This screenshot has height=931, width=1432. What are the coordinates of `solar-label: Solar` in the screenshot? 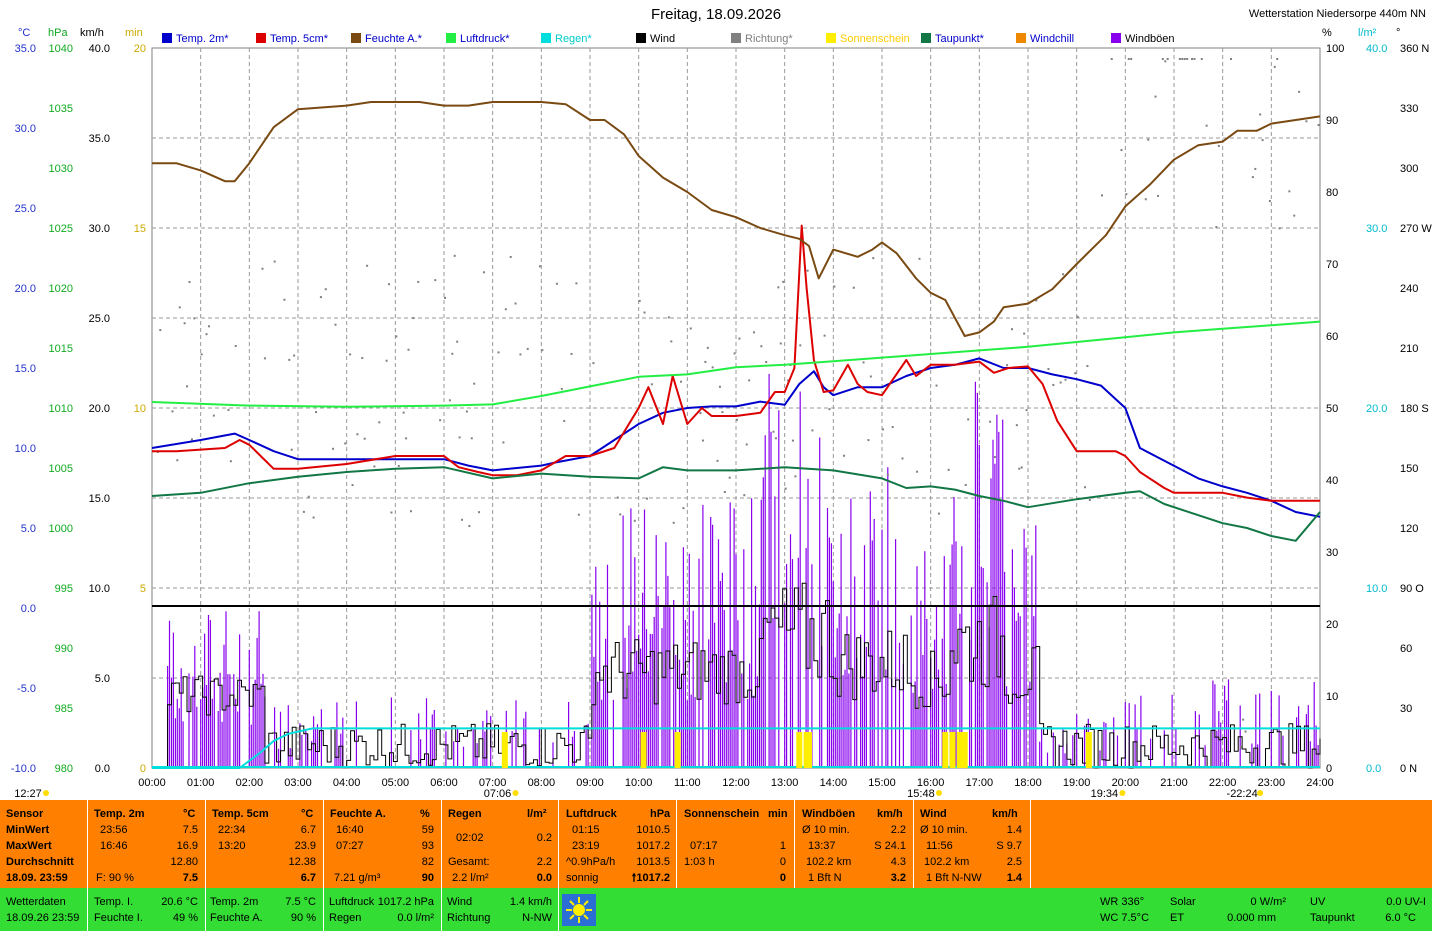 It's located at (1183, 902).